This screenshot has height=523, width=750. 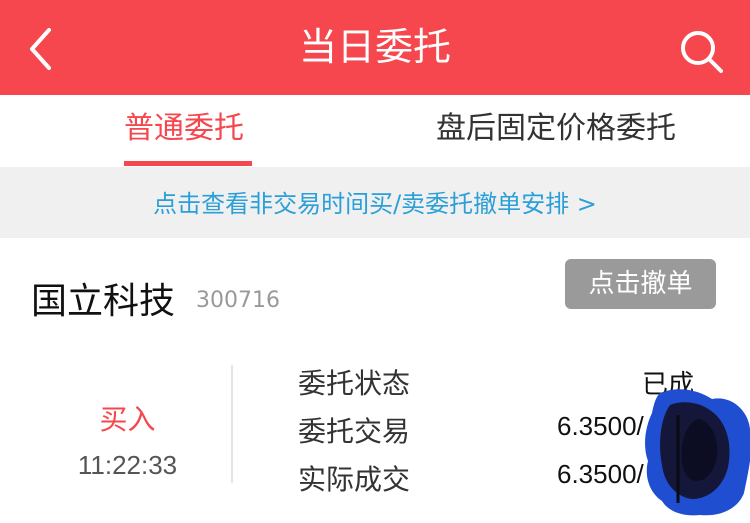 What do you see at coordinates (375, 202) in the screenshot?
I see `non-trading-hours-notice-link: 点击查看非交易时间买/卖委托撤单安排 >` at bounding box center [375, 202].